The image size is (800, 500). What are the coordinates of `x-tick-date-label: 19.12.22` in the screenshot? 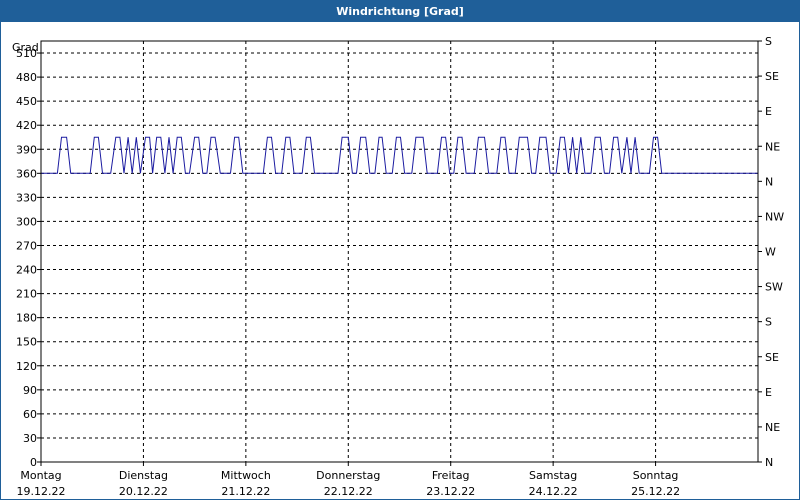 It's located at (41, 491).